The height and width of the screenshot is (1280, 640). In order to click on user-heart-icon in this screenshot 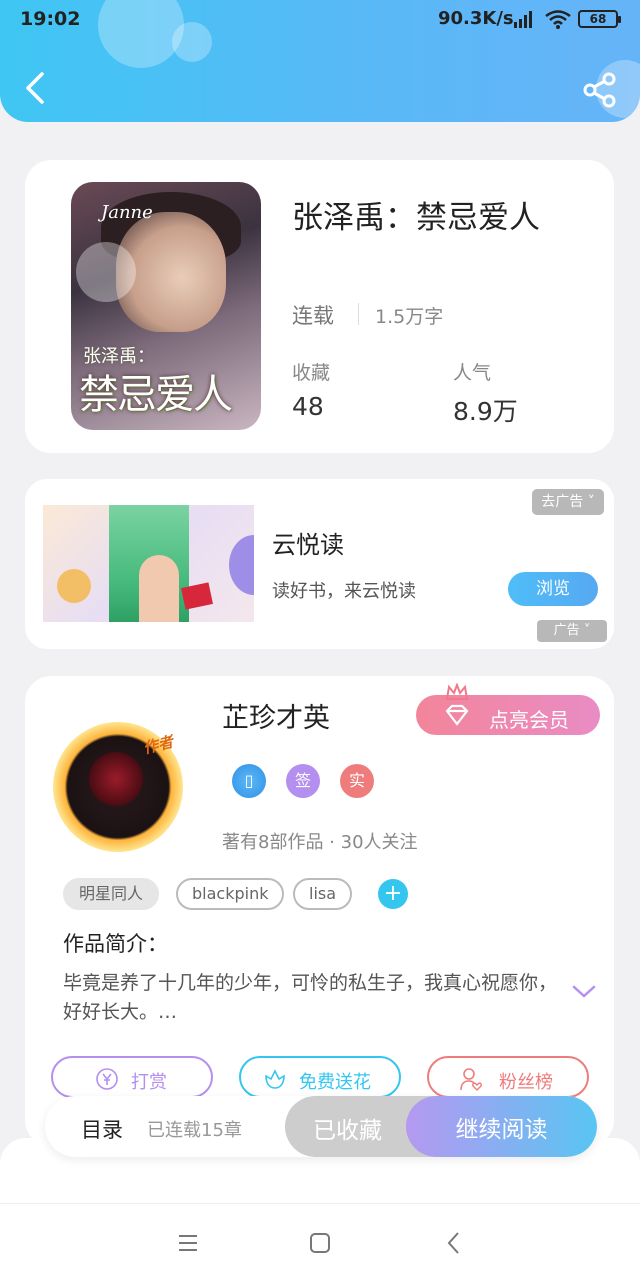, I will do `click(471, 1079)`.